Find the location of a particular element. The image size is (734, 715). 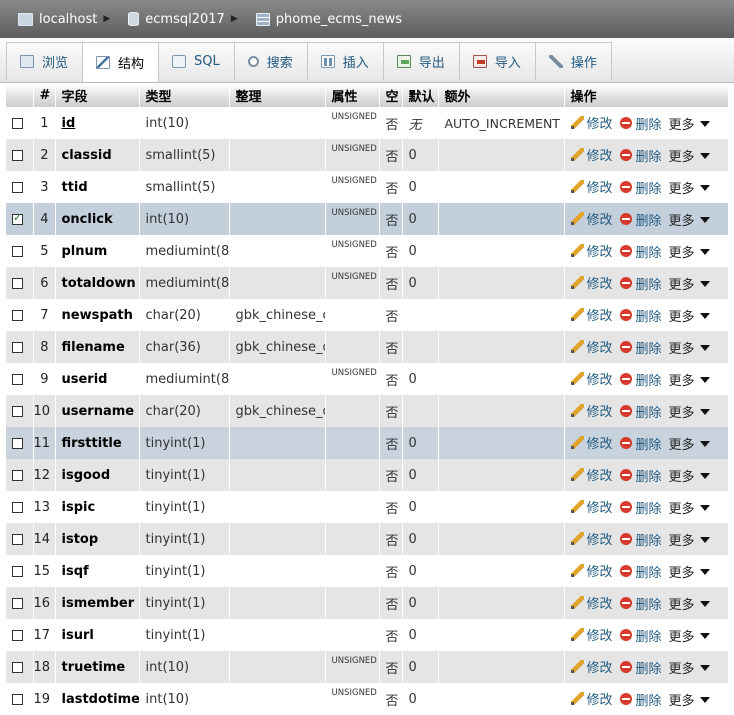

header-field: 字段 is located at coordinates (97, 95).